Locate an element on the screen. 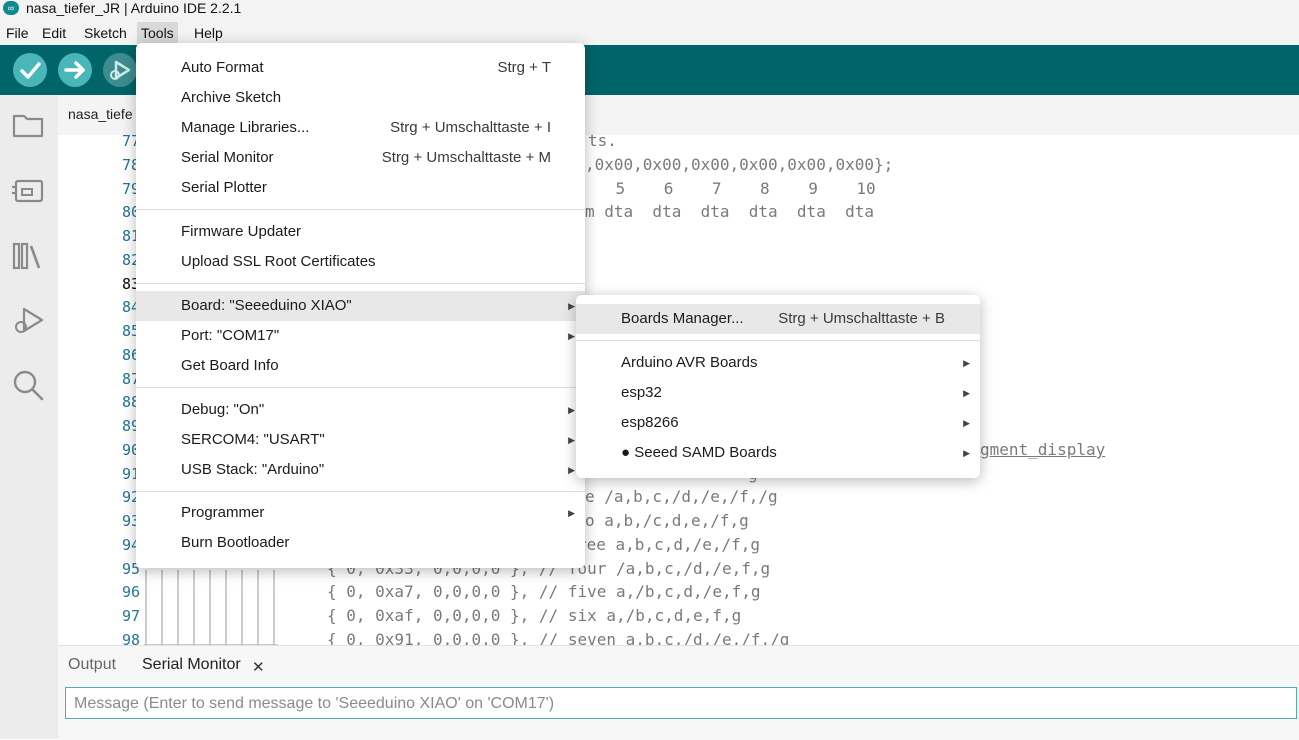 This screenshot has height=740, width=1299. line-number: 96 is located at coordinates (130, 592).